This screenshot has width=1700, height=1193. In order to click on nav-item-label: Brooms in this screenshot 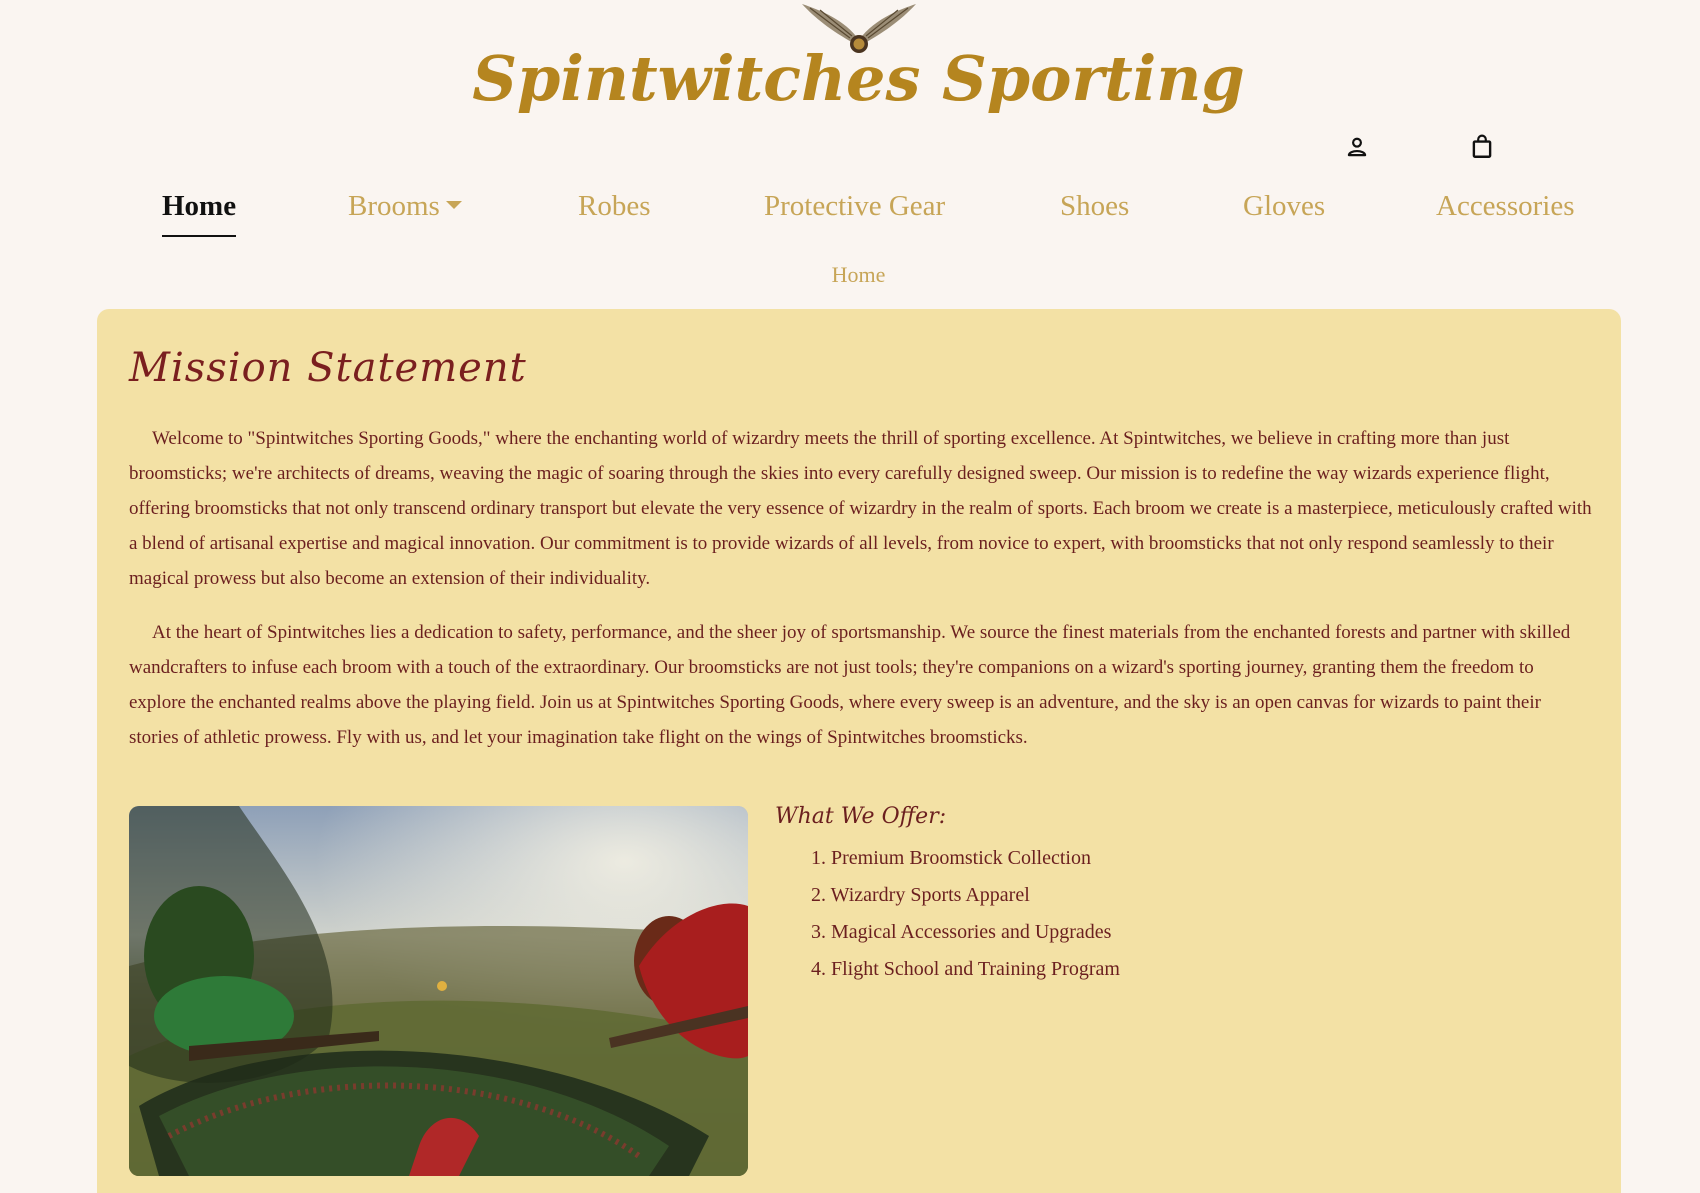, I will do `click(394, 206)`.